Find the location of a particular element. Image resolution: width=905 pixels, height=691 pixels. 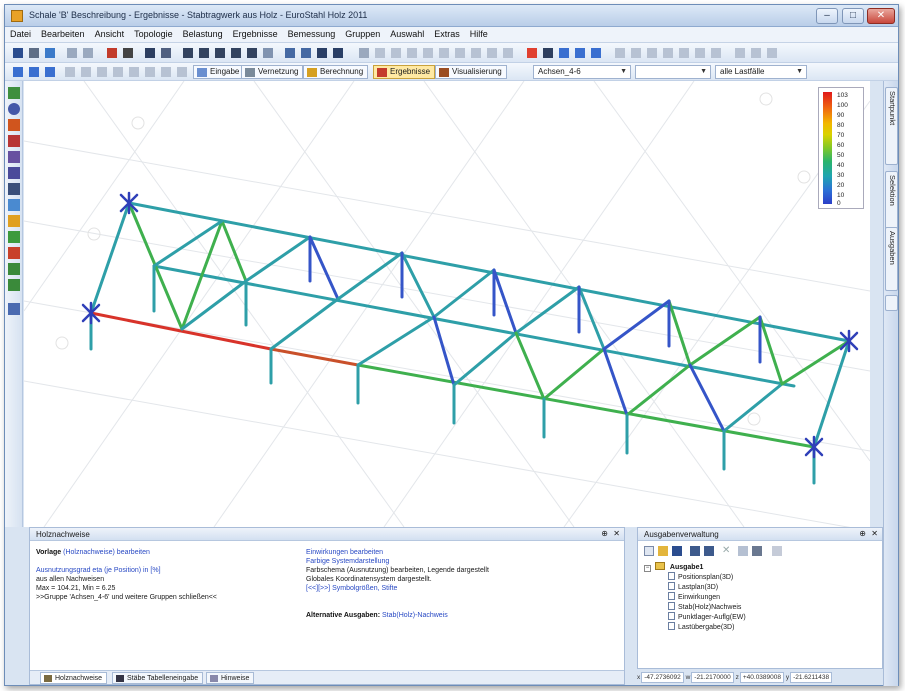

menu-extras: Extras is located at coordinates (447, 33).